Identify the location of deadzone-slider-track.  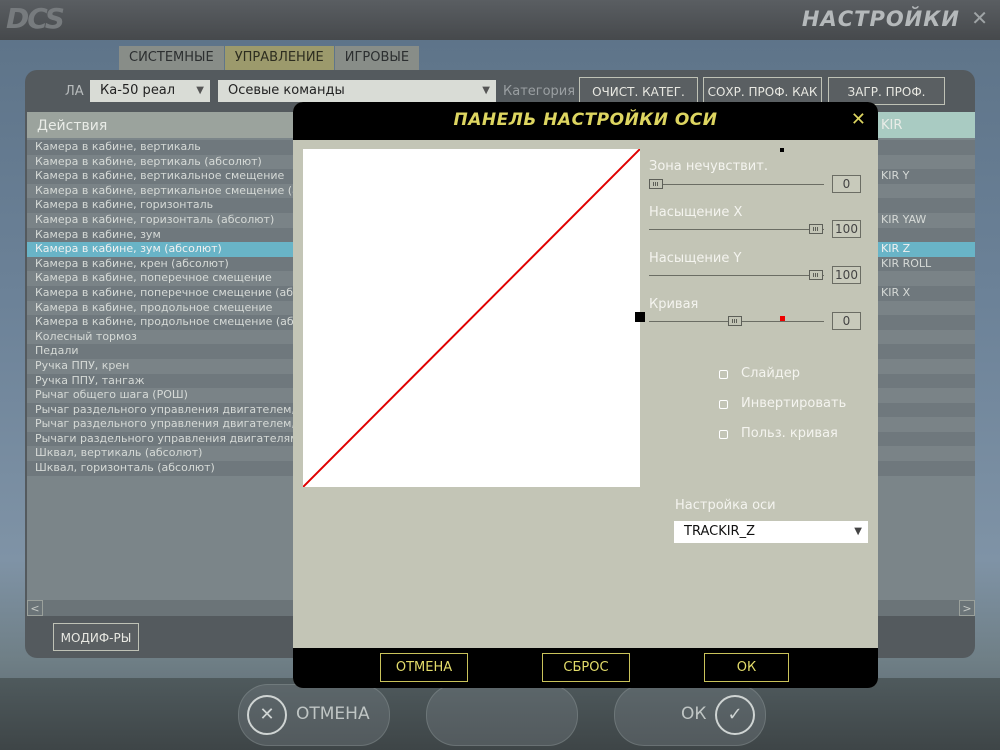
(736, 184).